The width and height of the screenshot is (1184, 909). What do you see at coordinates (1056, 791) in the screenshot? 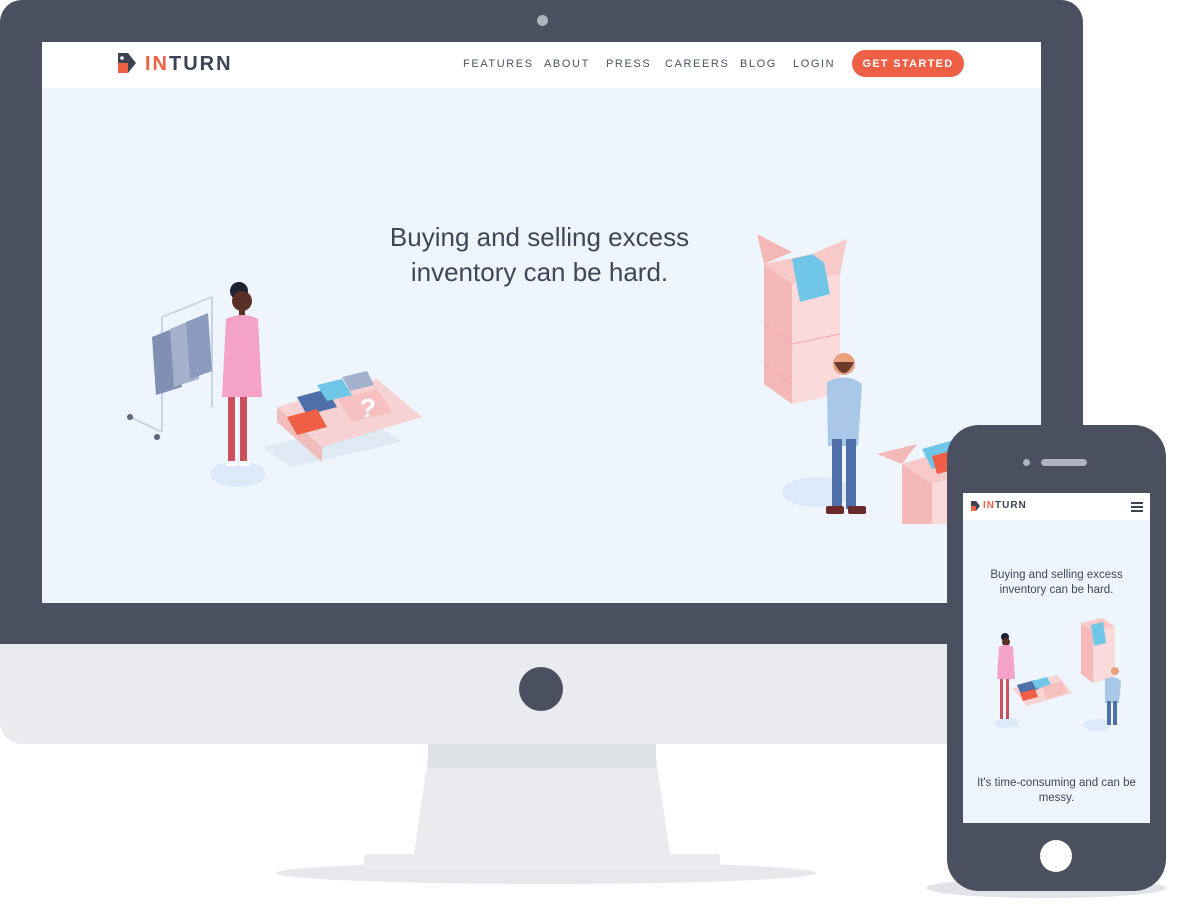
I see `mobile-subtext: It's time-consuming and can be messy.` at bounding box center [1056, 791].